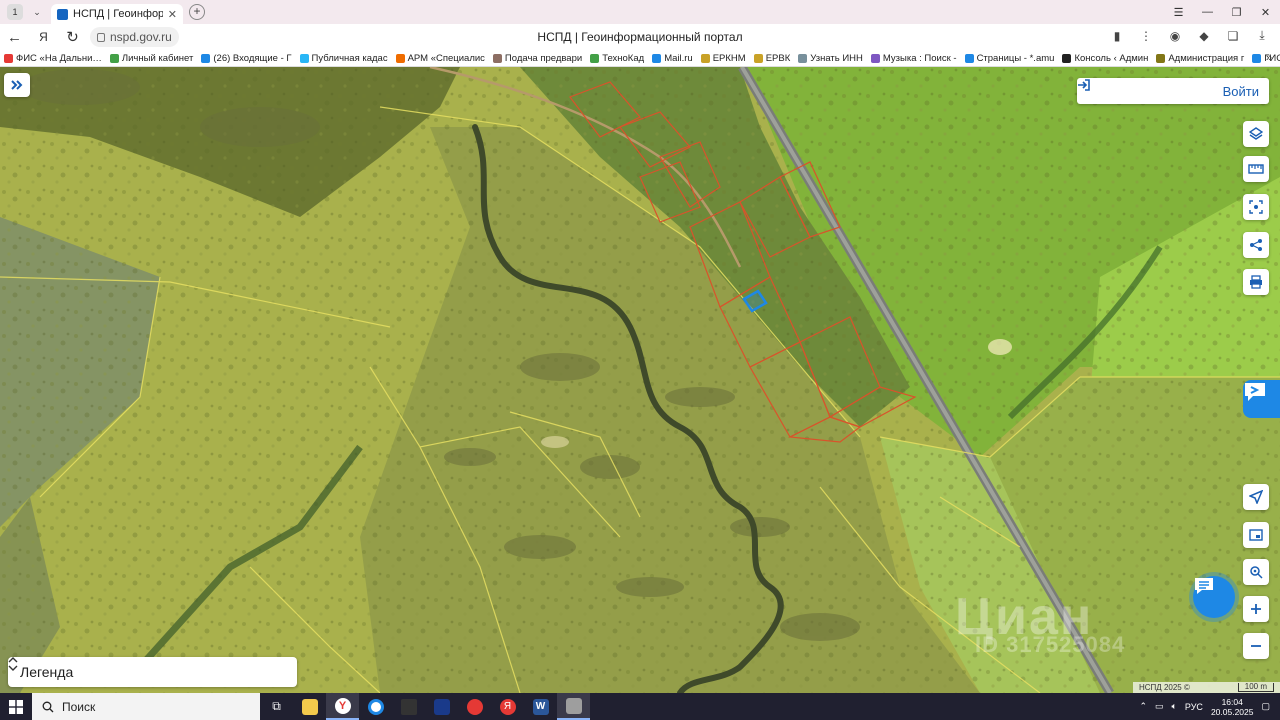 Image resolution: width=1280 pixels, height=720 pixels. Describe the element at coordinates (1194, 707) in the screenshot. I see `language-indicator: РУС` at that location.